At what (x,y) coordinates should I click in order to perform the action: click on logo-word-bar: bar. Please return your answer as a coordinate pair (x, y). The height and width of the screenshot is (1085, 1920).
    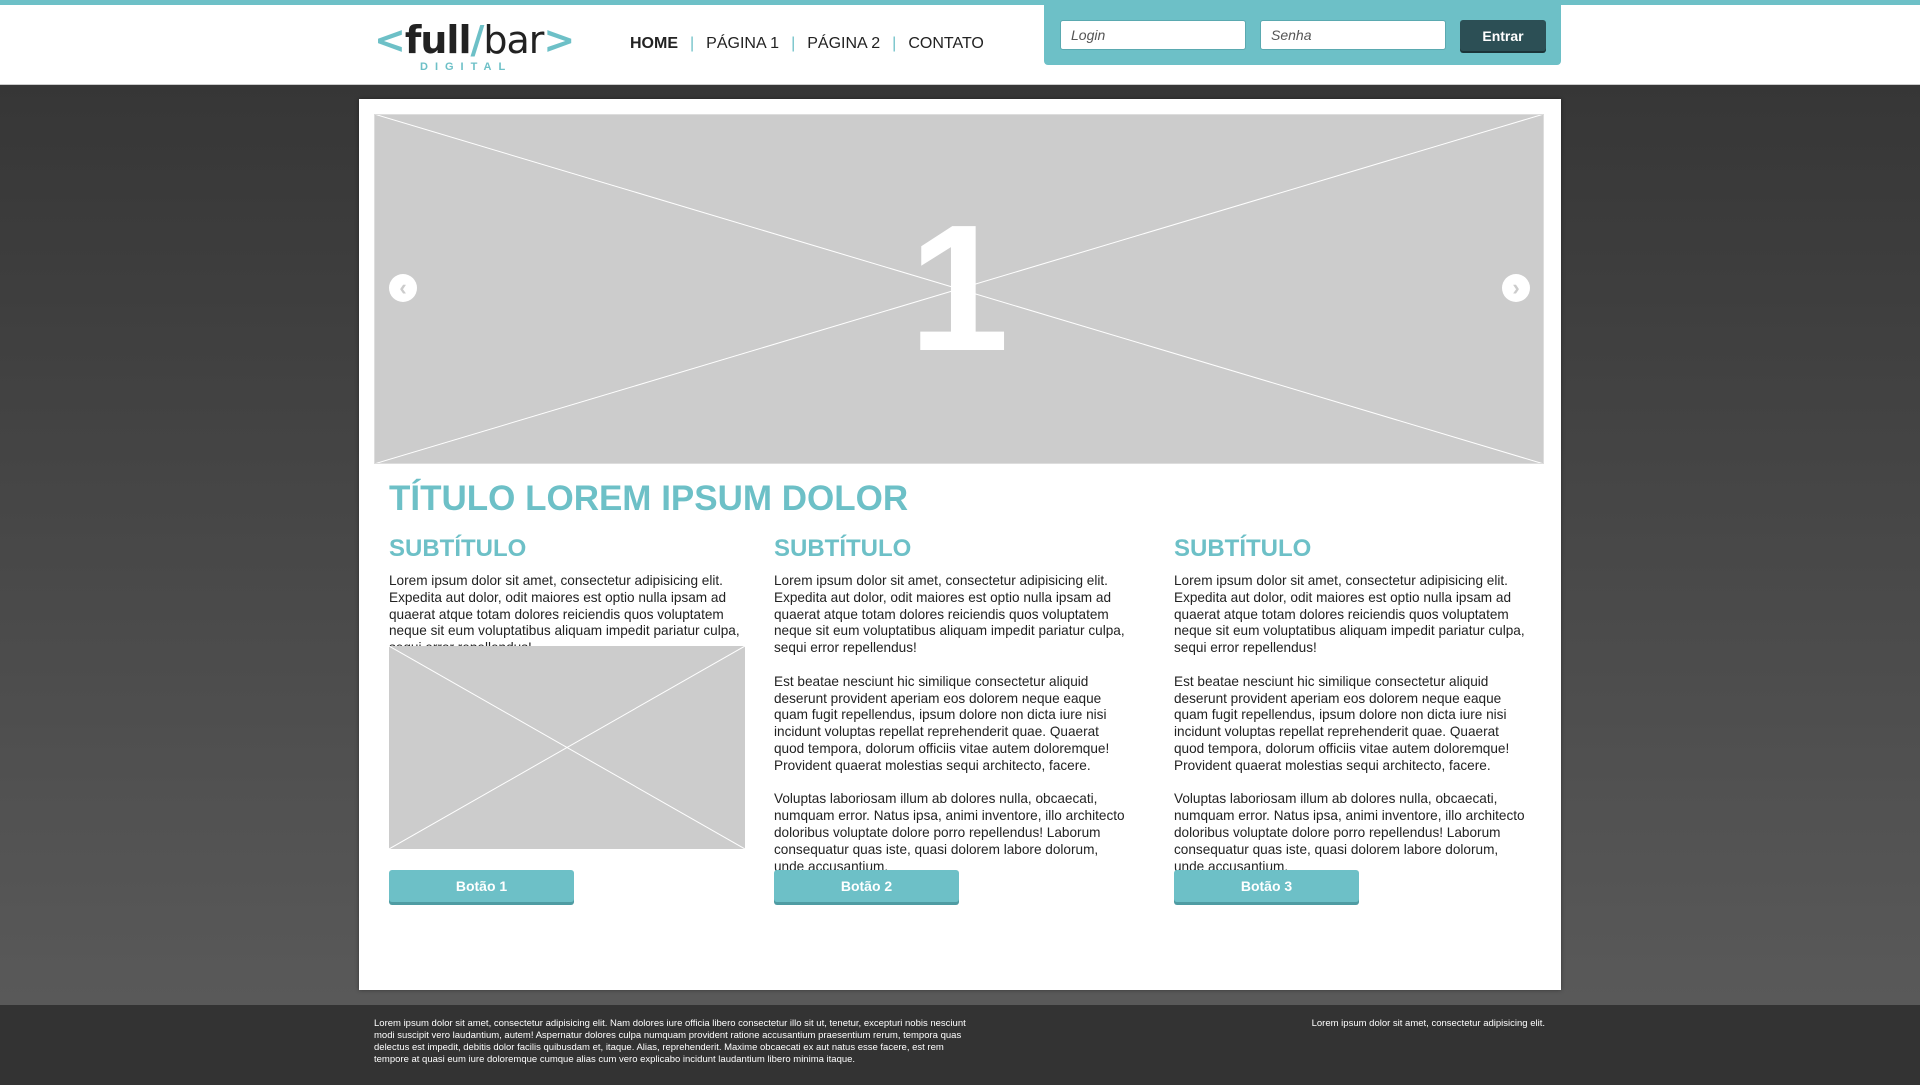
    Looking at the image, I should click on (513, 40).